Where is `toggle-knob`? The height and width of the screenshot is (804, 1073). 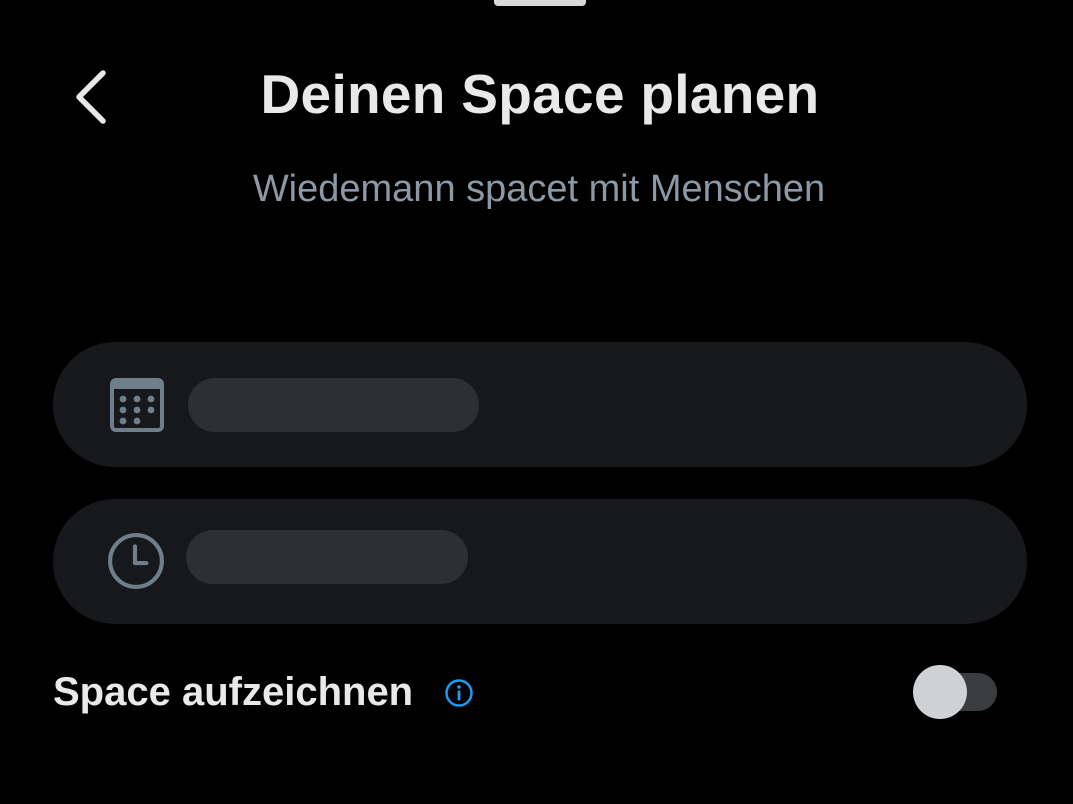
toggle-knob is located at coordinates (940, 692).